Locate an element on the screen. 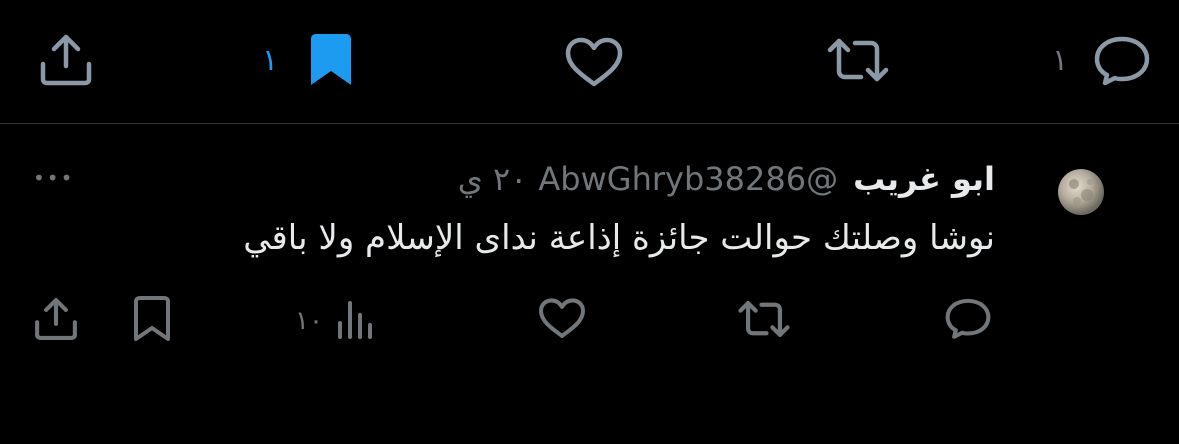 This screenshot has height=444, width=1179. divider is located at coordinates (589, 123).